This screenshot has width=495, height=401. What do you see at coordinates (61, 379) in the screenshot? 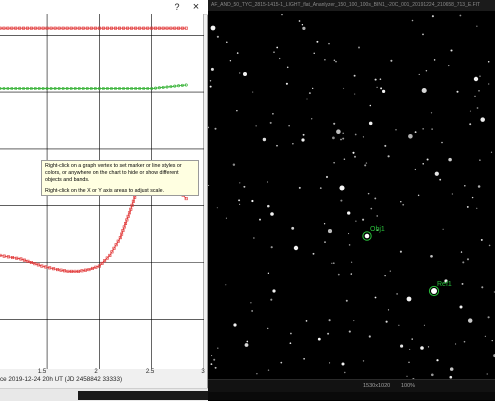
I see `plot-status-text: ce 2019-12-24 20h UT (JD 2458842 33333)` at bounding box center [61, 379].